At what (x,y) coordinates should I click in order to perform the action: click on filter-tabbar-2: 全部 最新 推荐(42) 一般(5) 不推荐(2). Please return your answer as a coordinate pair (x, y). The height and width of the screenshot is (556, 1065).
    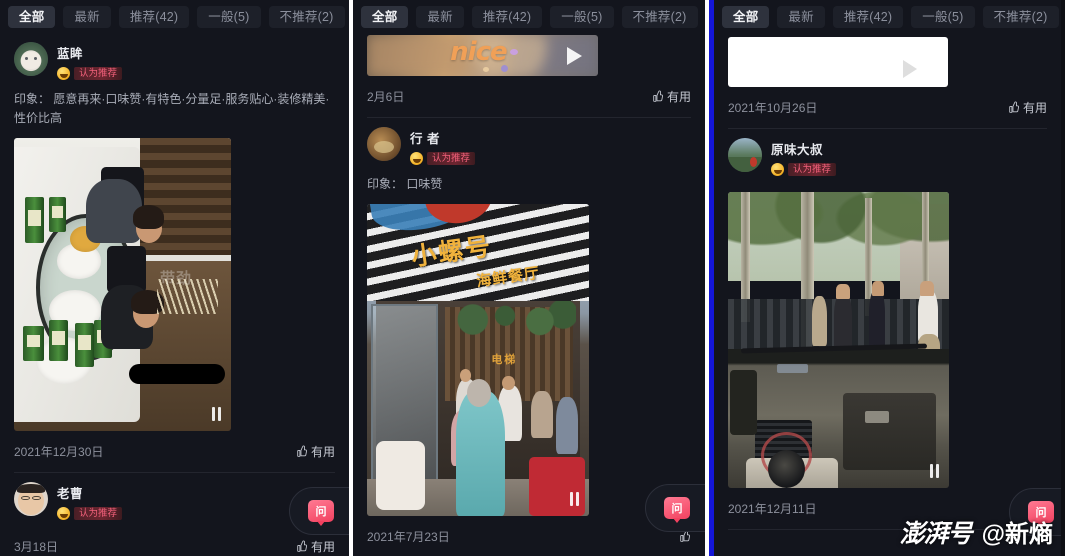
    Looking at the image, I should click on (529, 16).